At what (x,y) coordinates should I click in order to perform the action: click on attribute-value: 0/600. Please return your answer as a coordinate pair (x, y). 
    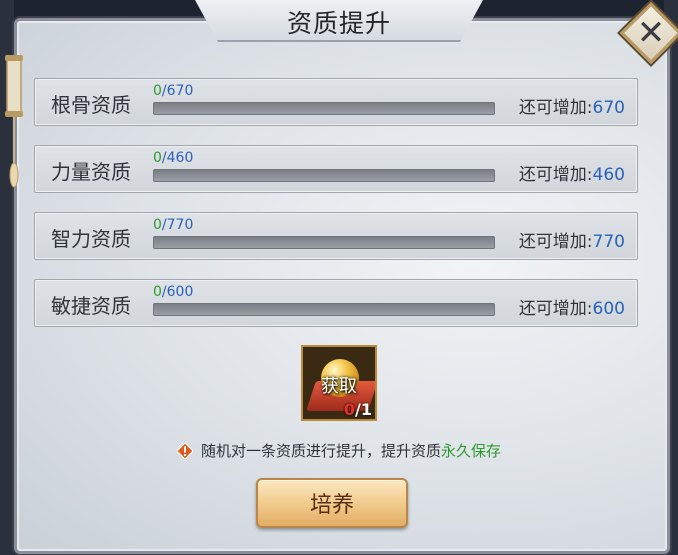
    Looking at the image, I should click on (173, 292).